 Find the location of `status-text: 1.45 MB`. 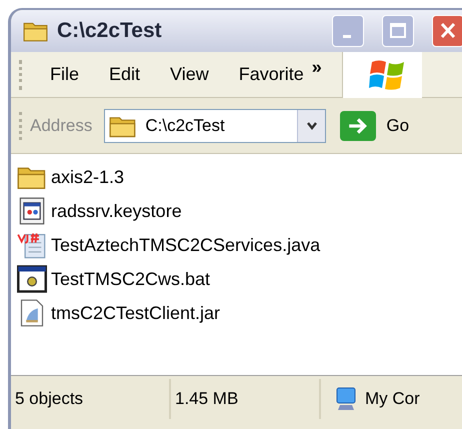

status-text: 1.45 MB is located at coordinates (206, 399).